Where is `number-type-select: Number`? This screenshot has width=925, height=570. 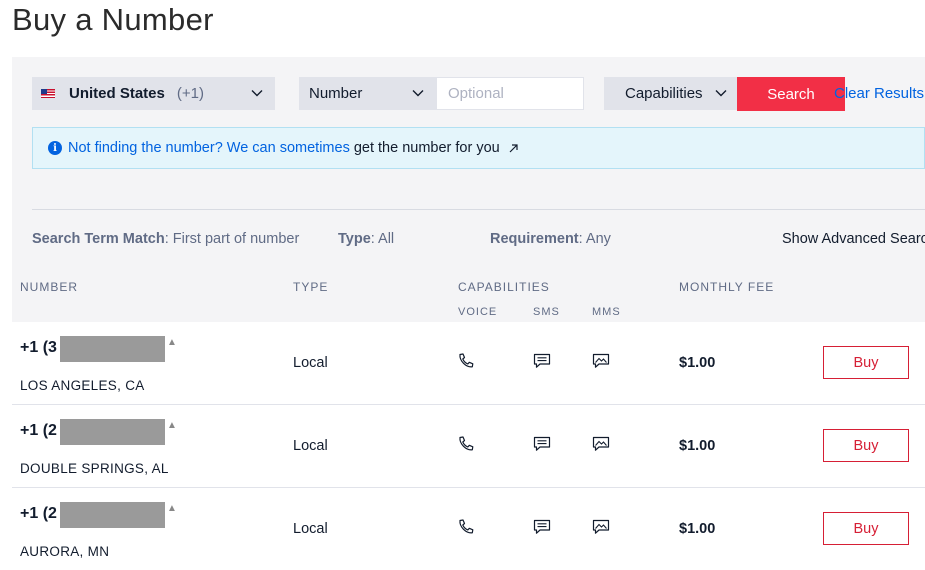
number-type-select: Number is located at coordinates (367, 93).